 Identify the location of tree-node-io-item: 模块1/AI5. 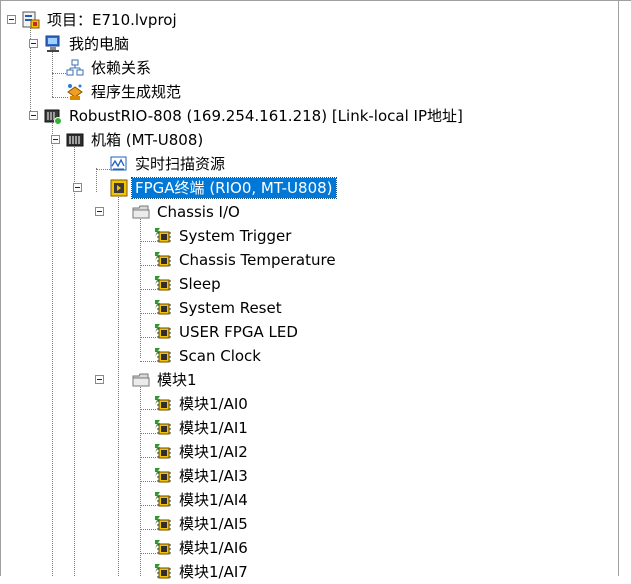
(202, 524).